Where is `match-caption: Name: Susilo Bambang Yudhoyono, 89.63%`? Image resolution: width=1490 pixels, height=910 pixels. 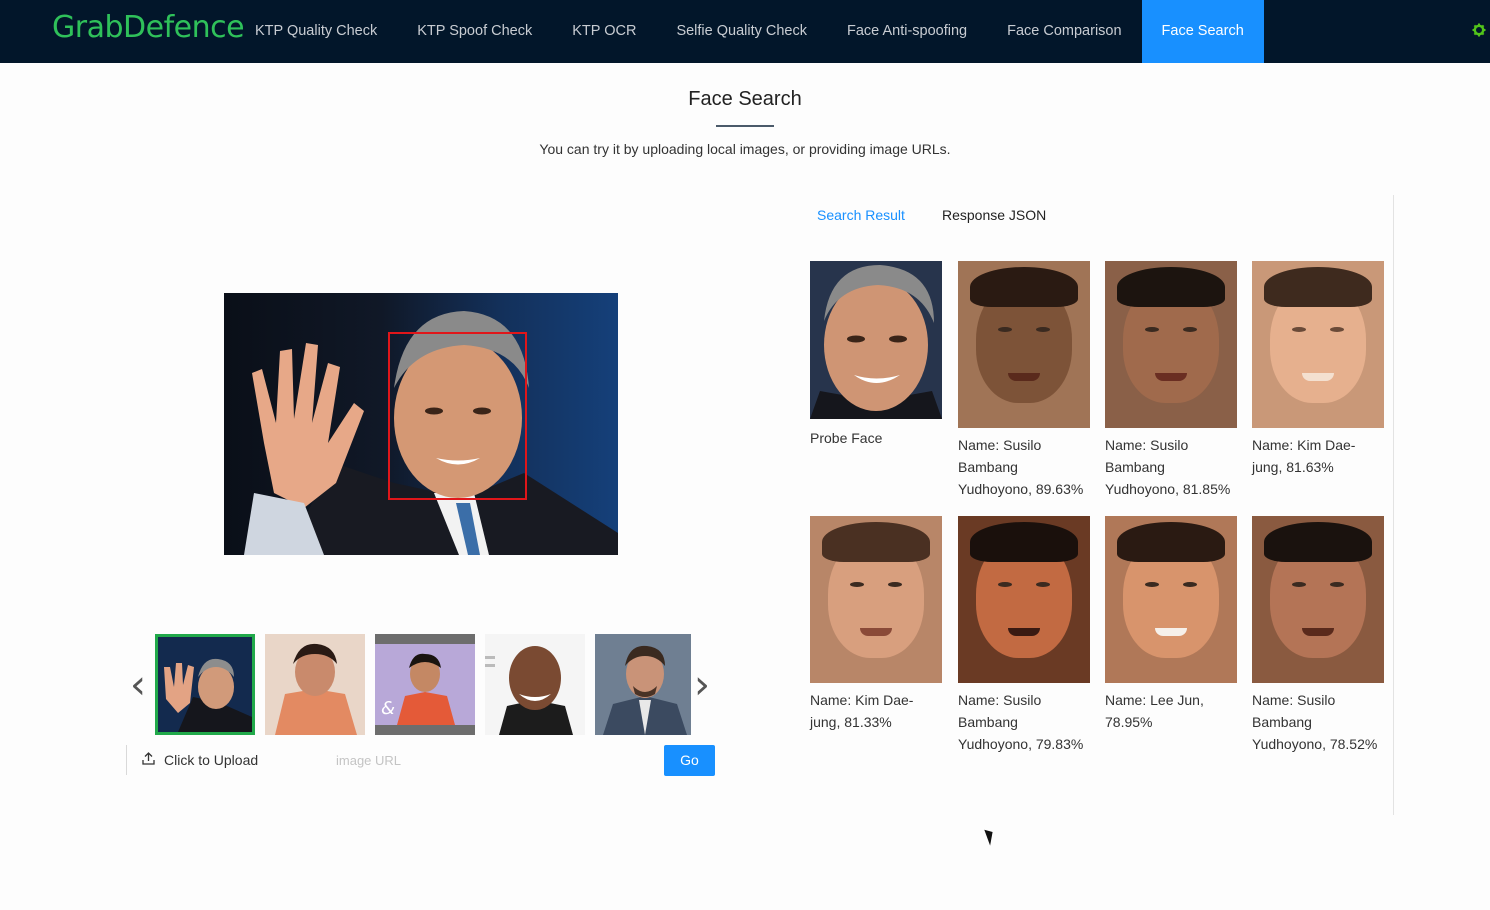
match-caption: Name: Susilo Bambang Yudhoyono, 89.63% is located at coordinates (1021, 467).